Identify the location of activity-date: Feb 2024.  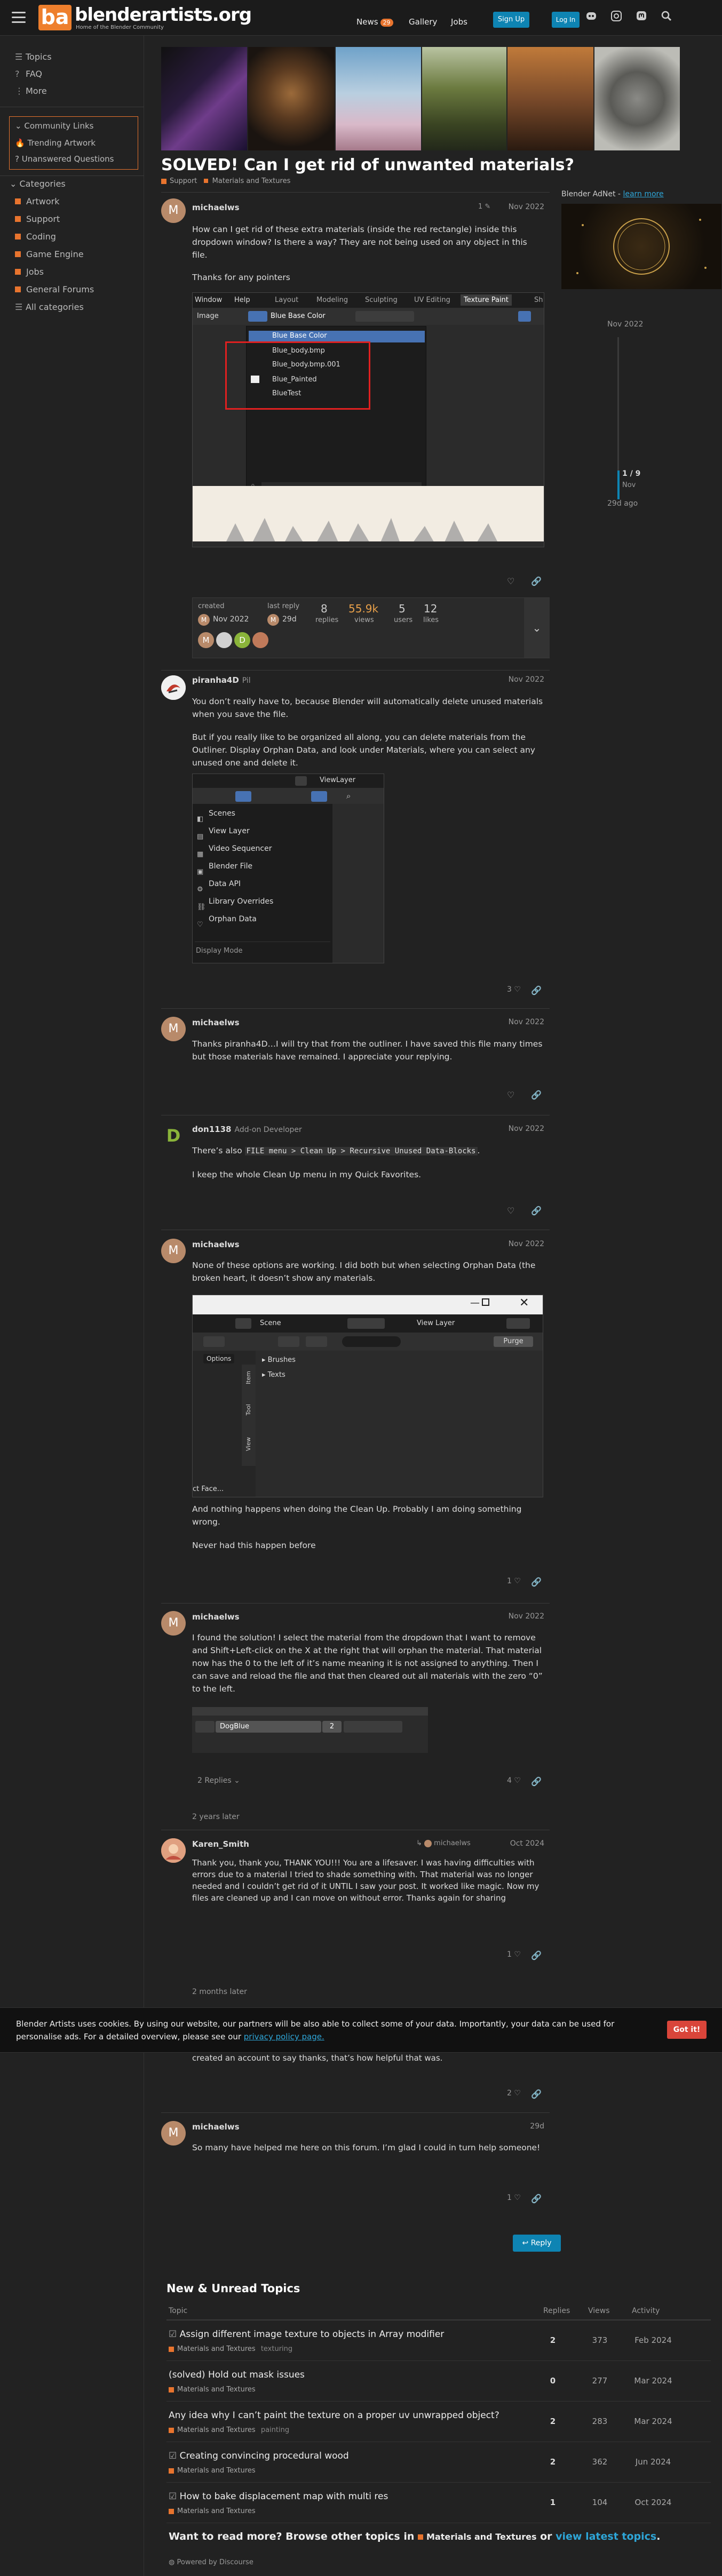
(653, 2340).